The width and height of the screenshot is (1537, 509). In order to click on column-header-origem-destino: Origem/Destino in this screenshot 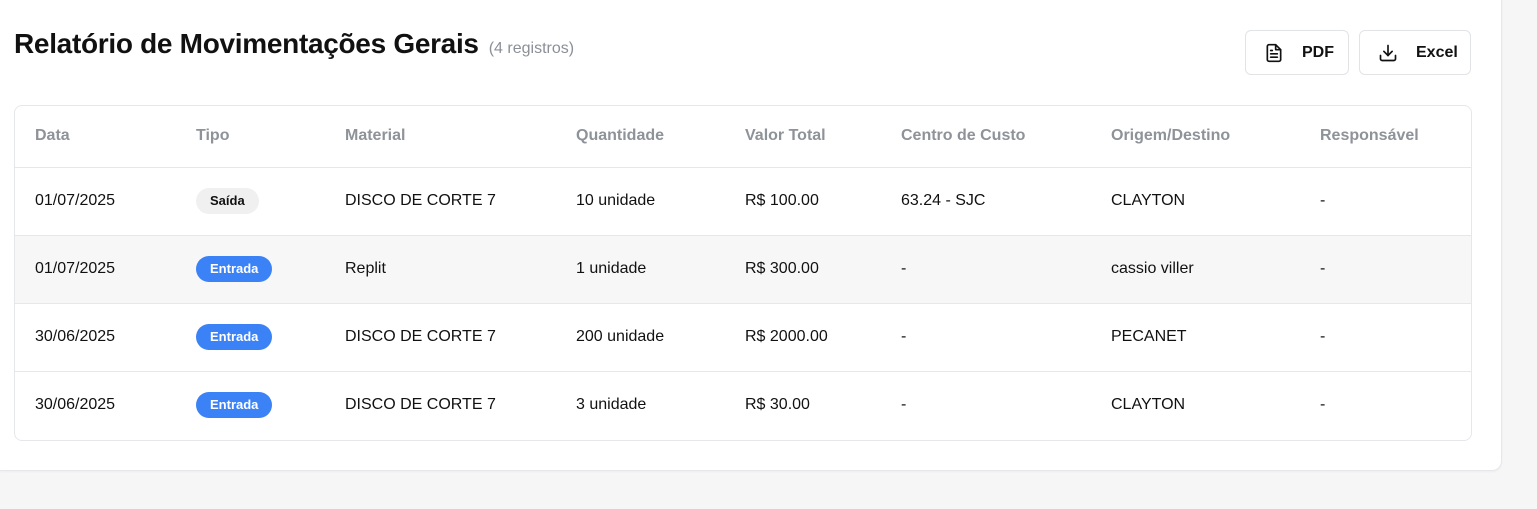, I will do `click(1195, 137)`.